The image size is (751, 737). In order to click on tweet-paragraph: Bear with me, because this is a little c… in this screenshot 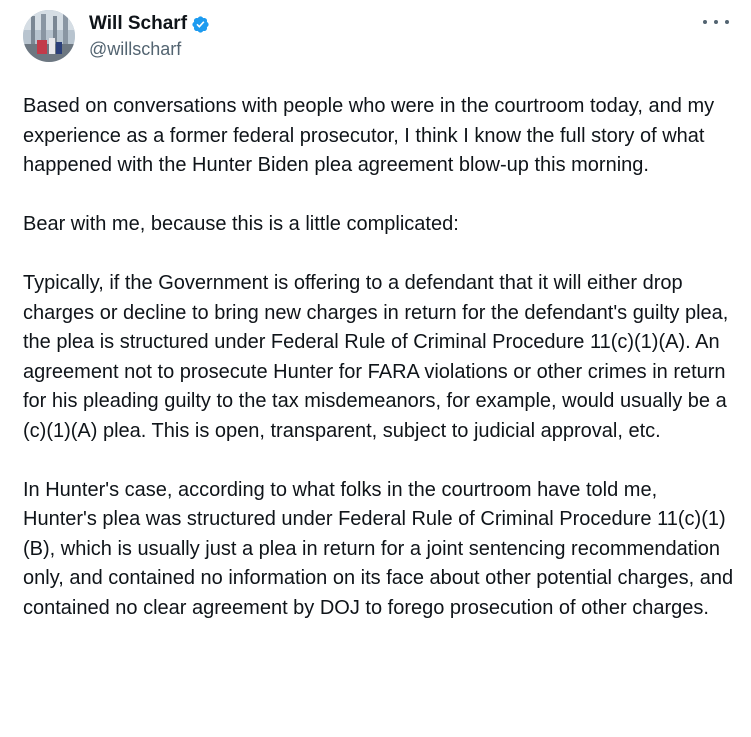, I will do `click(241, 224)`.